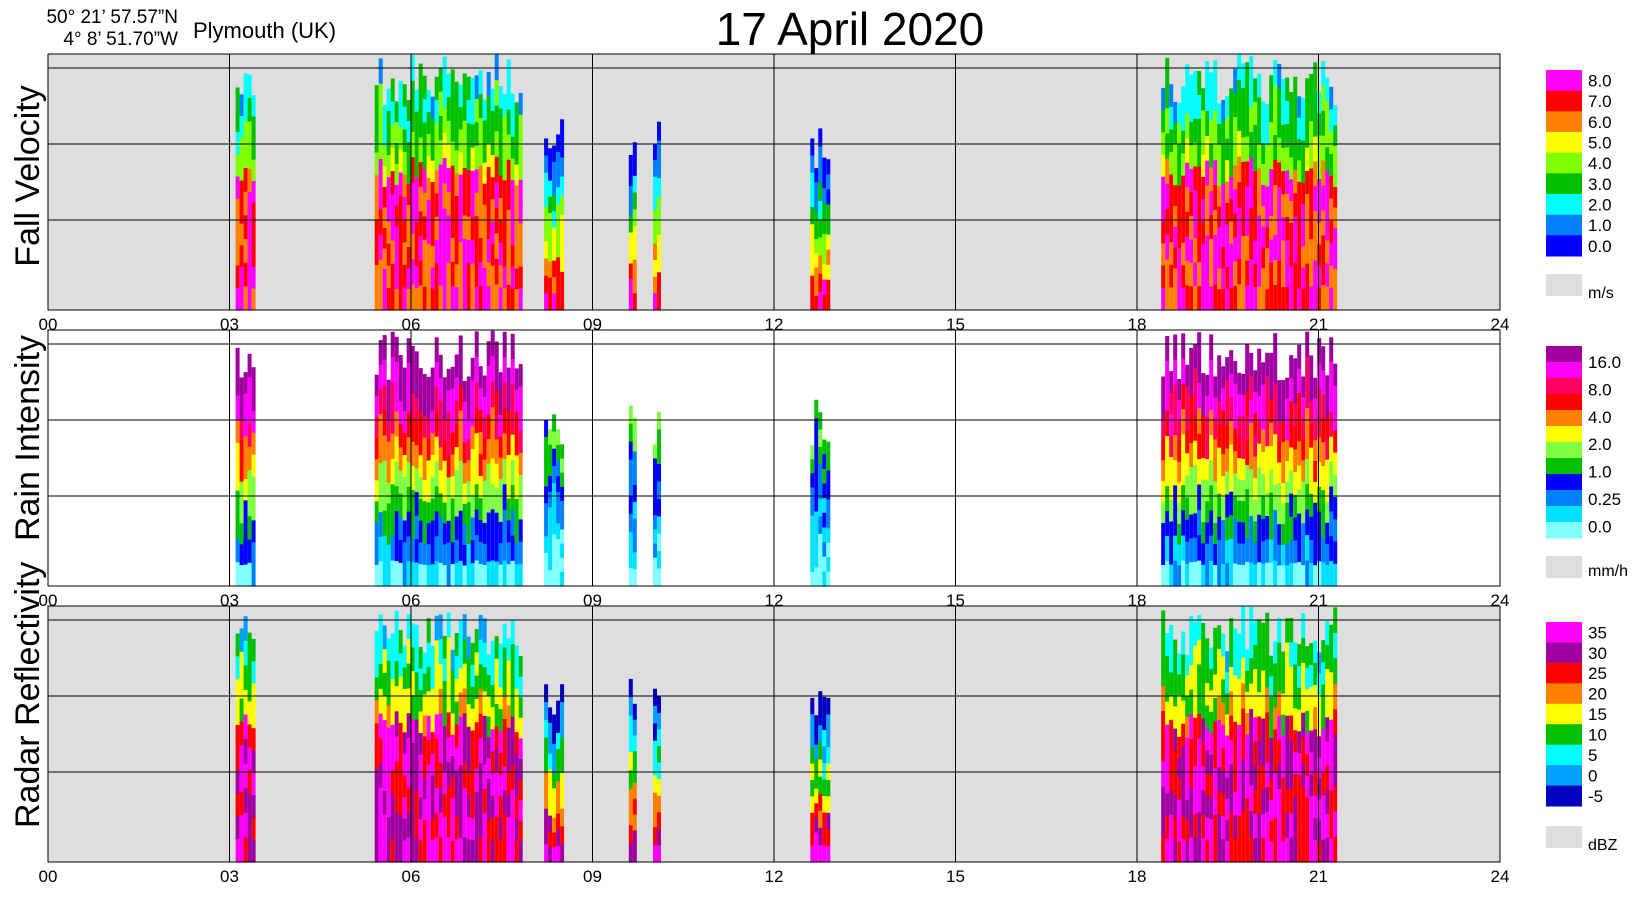  What do you see at coordinates (828, 478) in the screenshot?
I see `panel-1-event-5-cell` at bounding box center [828, 478].